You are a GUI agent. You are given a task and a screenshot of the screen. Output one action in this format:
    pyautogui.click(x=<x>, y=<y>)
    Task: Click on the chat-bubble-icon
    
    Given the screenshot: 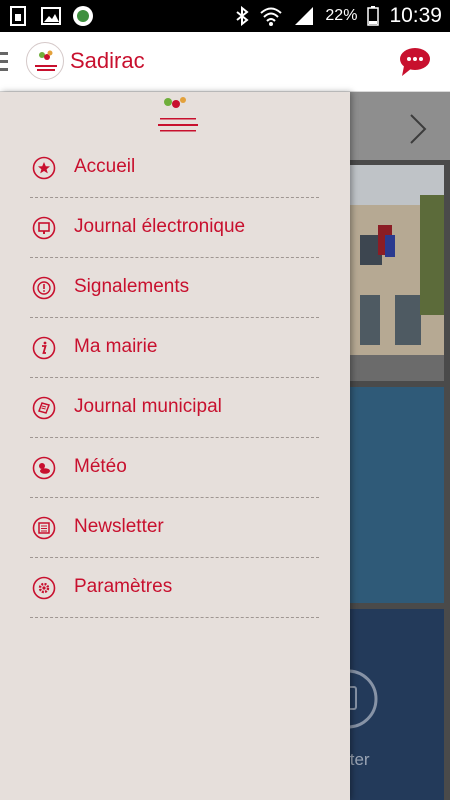 What is the action you would take?
    pyautogui.click(x=415, y=62)
    